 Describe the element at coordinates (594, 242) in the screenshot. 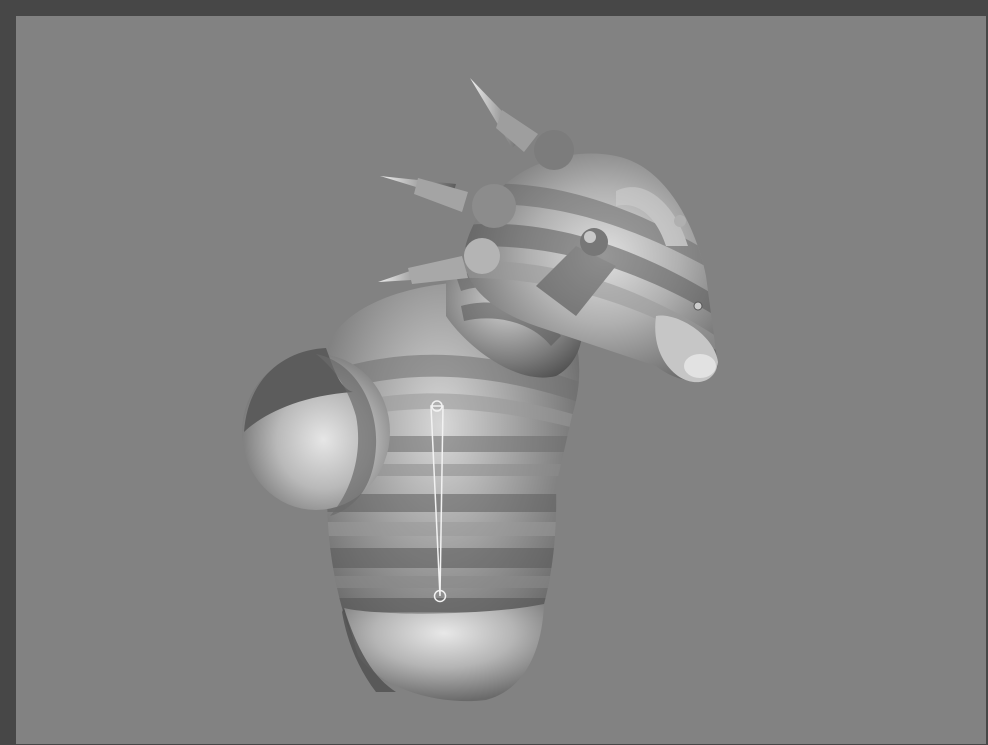

I see `eye-mesh` at that location.